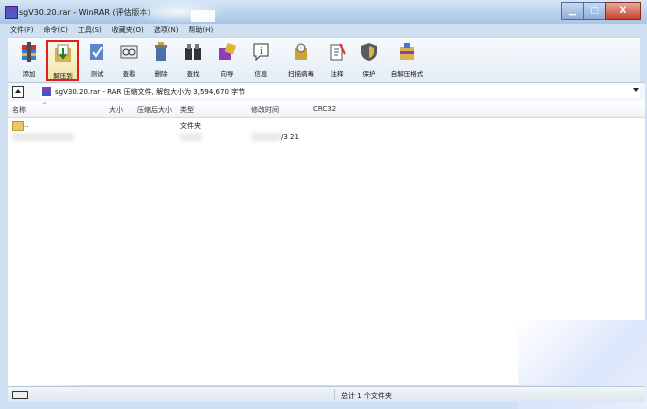 The image size is (647, 409). I want to click on protect-label: 保护, so click(369, 74).